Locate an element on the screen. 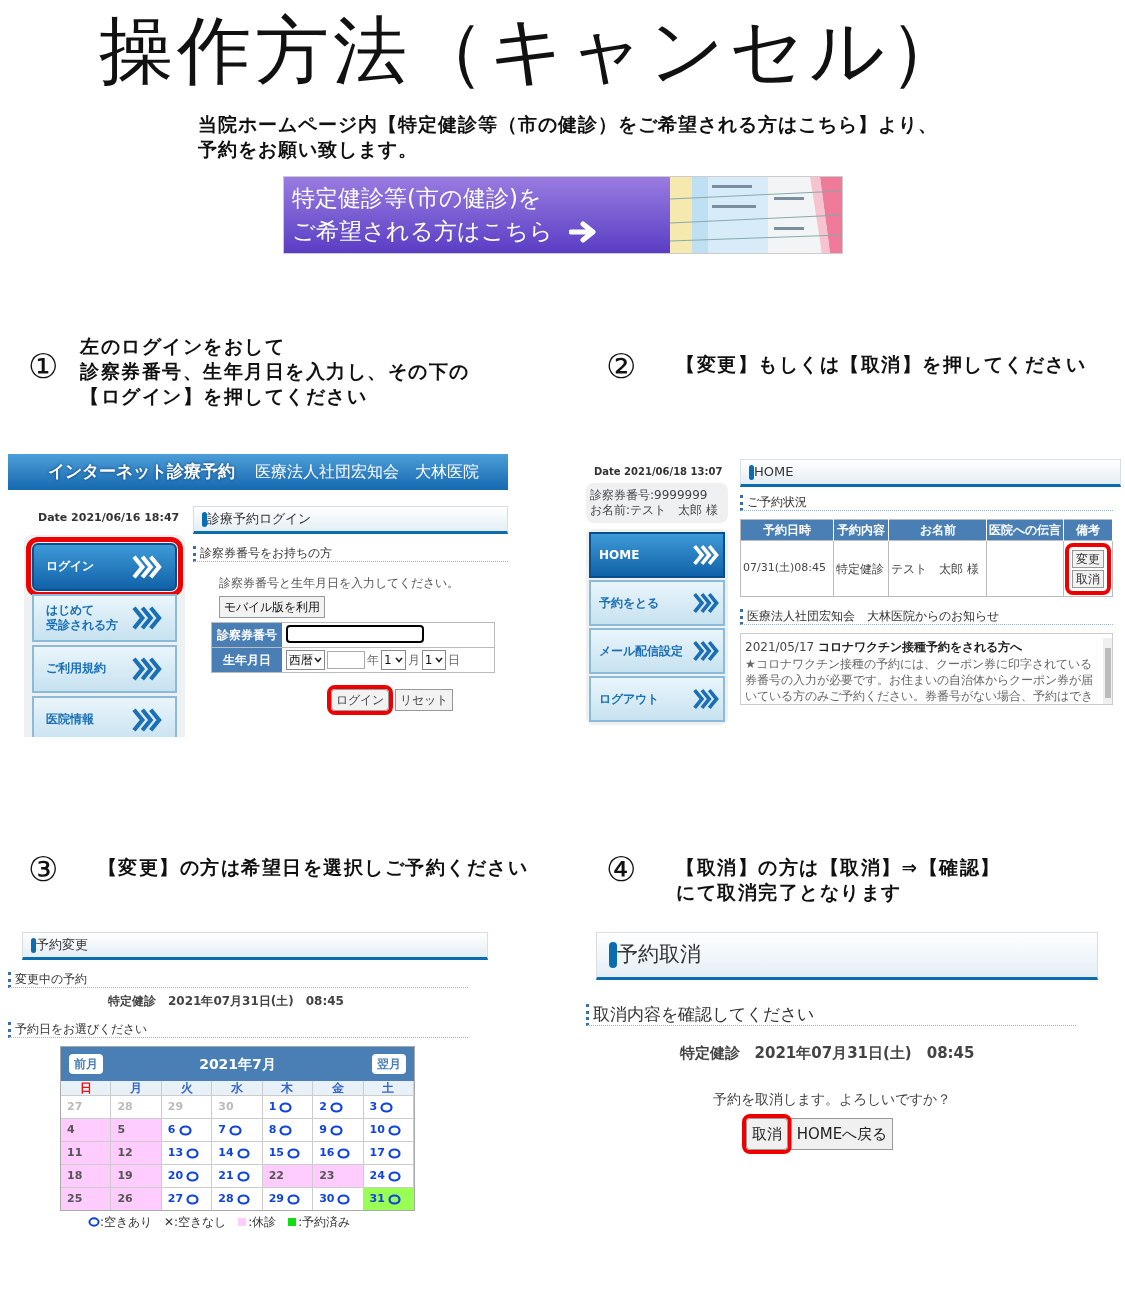 Image resolution: width=1125 pixels, height=1299 pixels. calendar-day: 12 is located at coordinates (136, 1153).